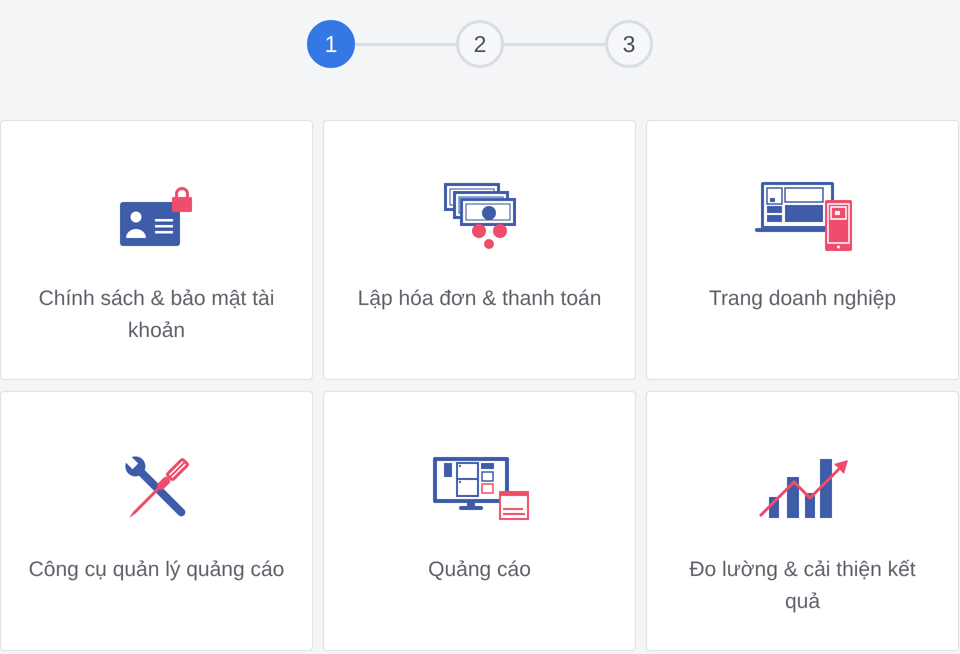 This screenshot has height=654, width=960. I want to click on topic-card: Trang doanh nghiệp, so click(802, 250).